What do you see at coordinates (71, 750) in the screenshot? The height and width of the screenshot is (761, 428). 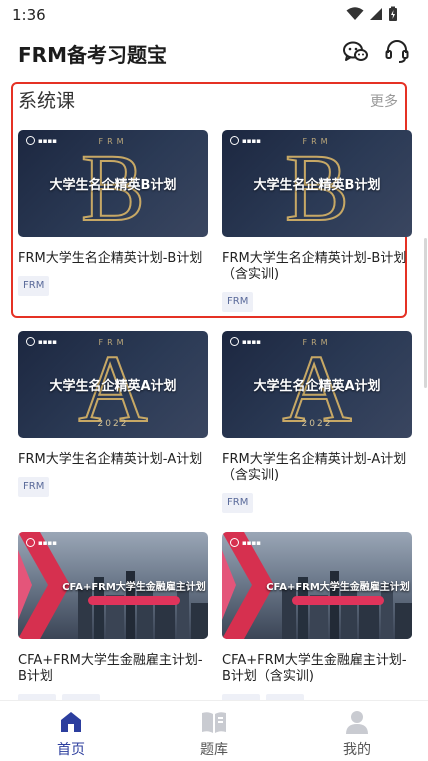 I see `tab-label: 首页` at bounding box center [71, 750].